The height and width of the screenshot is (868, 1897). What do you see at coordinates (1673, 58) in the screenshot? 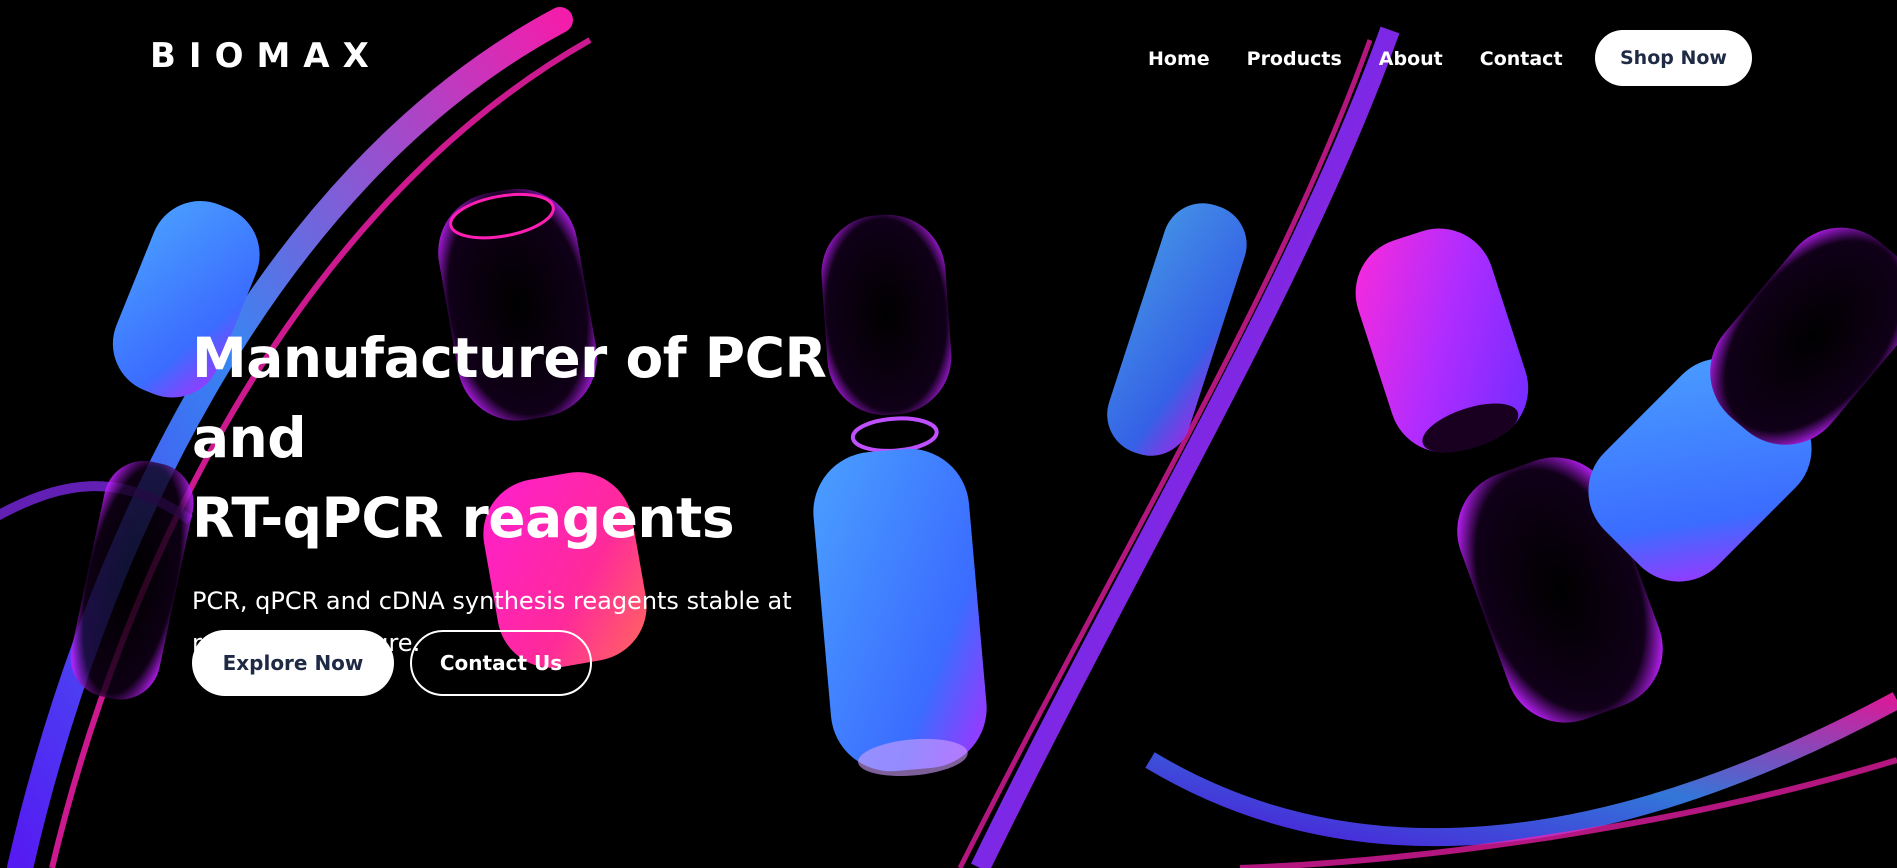
I see `shop-now-button: Shop Now` at bounding box center [1673, 58].